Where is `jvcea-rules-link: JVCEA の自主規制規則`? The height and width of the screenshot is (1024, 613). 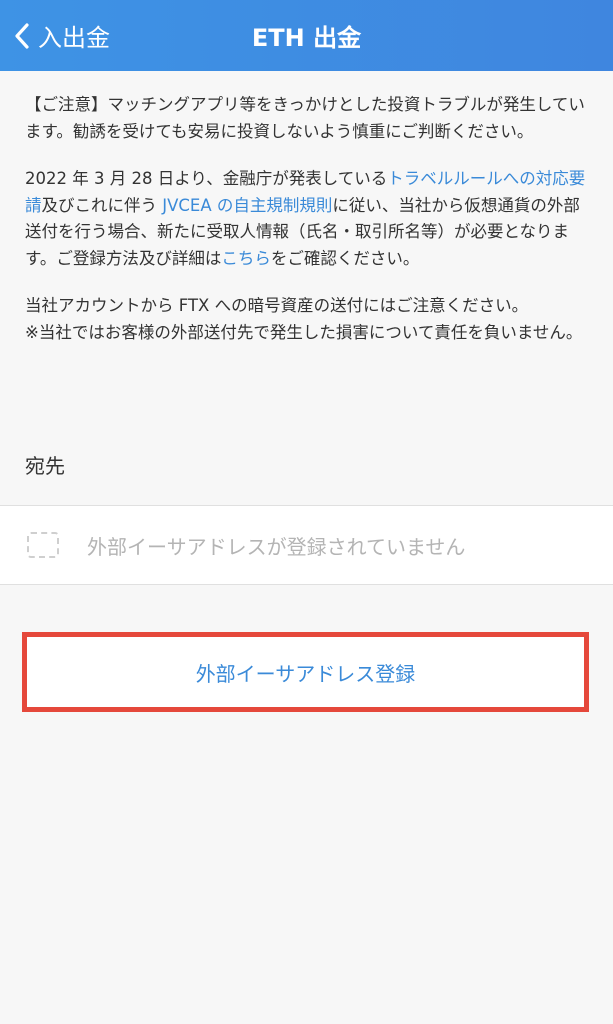 jvcea-rules-link: JVCEA の自主規制規則 is located at coordinates (247, 205).